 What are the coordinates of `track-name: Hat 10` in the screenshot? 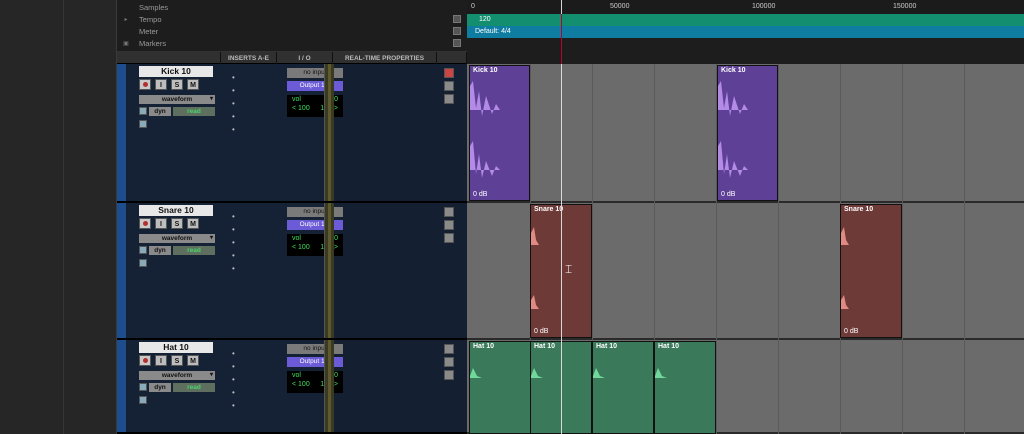 It's located at (176, 347).